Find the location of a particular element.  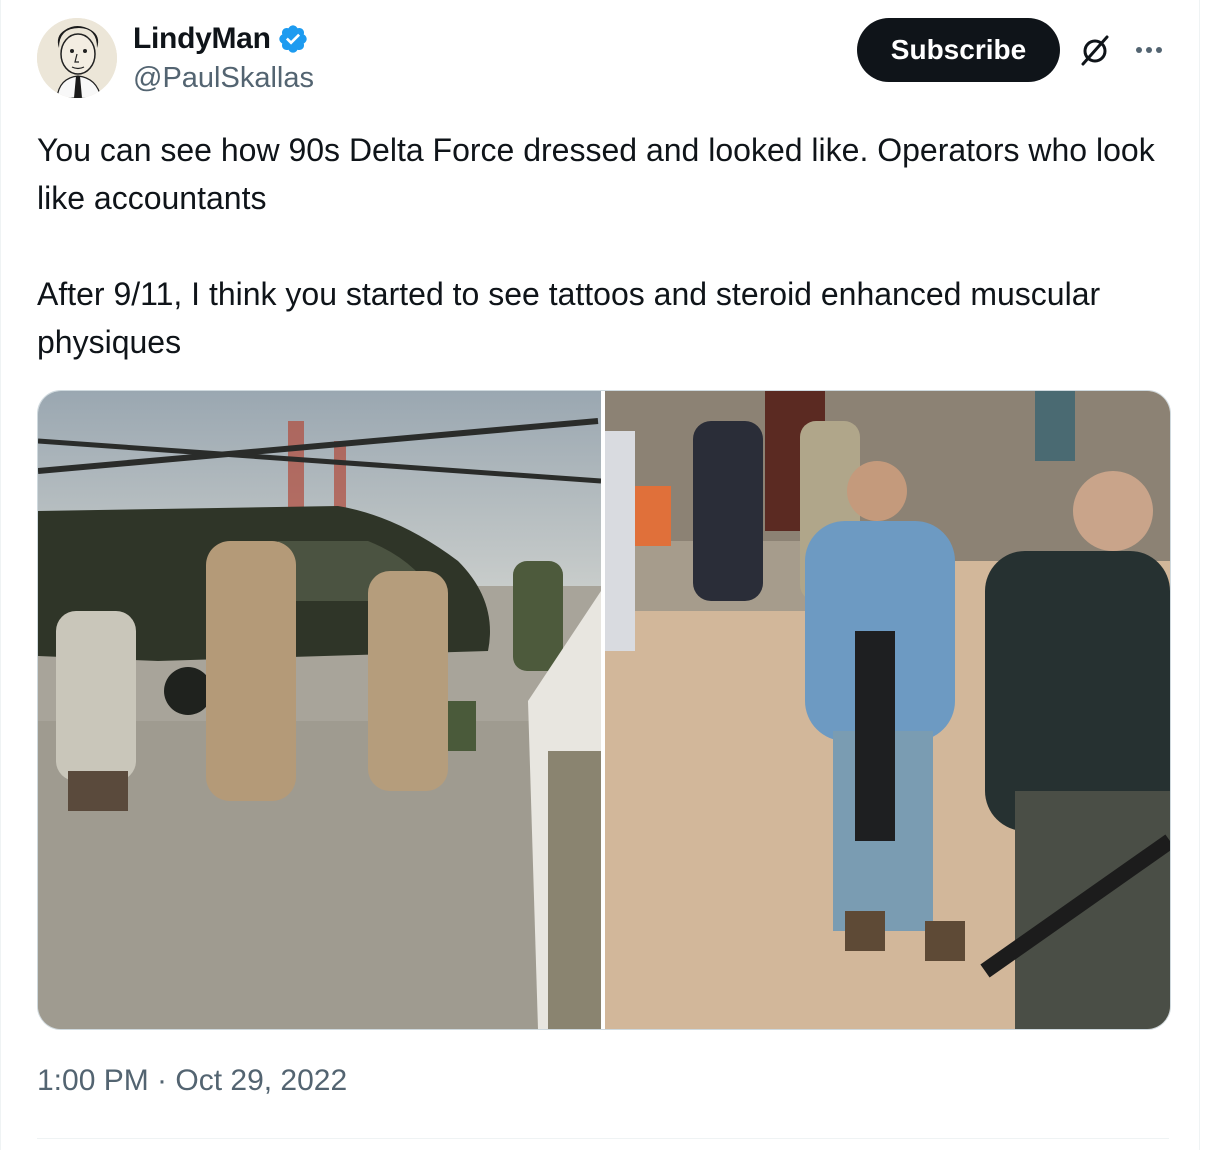

author-avatar is located at coordinates (77, 58).